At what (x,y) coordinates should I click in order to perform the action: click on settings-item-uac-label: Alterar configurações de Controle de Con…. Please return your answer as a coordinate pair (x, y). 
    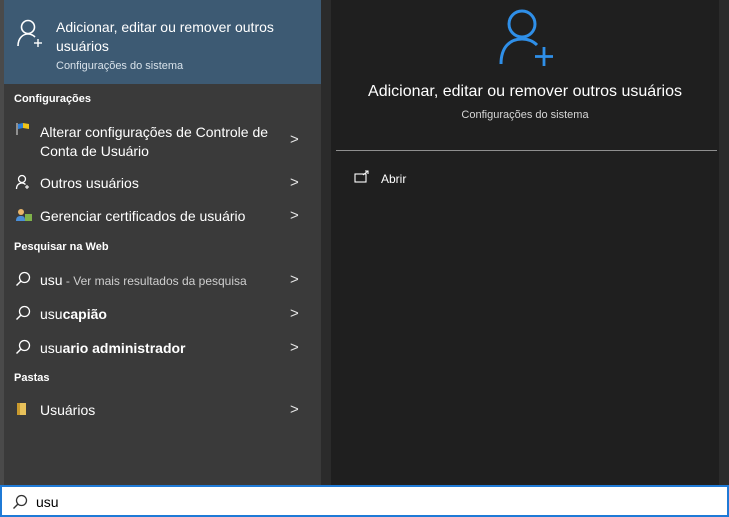
    Looking at the image, I should click on (154, 141).